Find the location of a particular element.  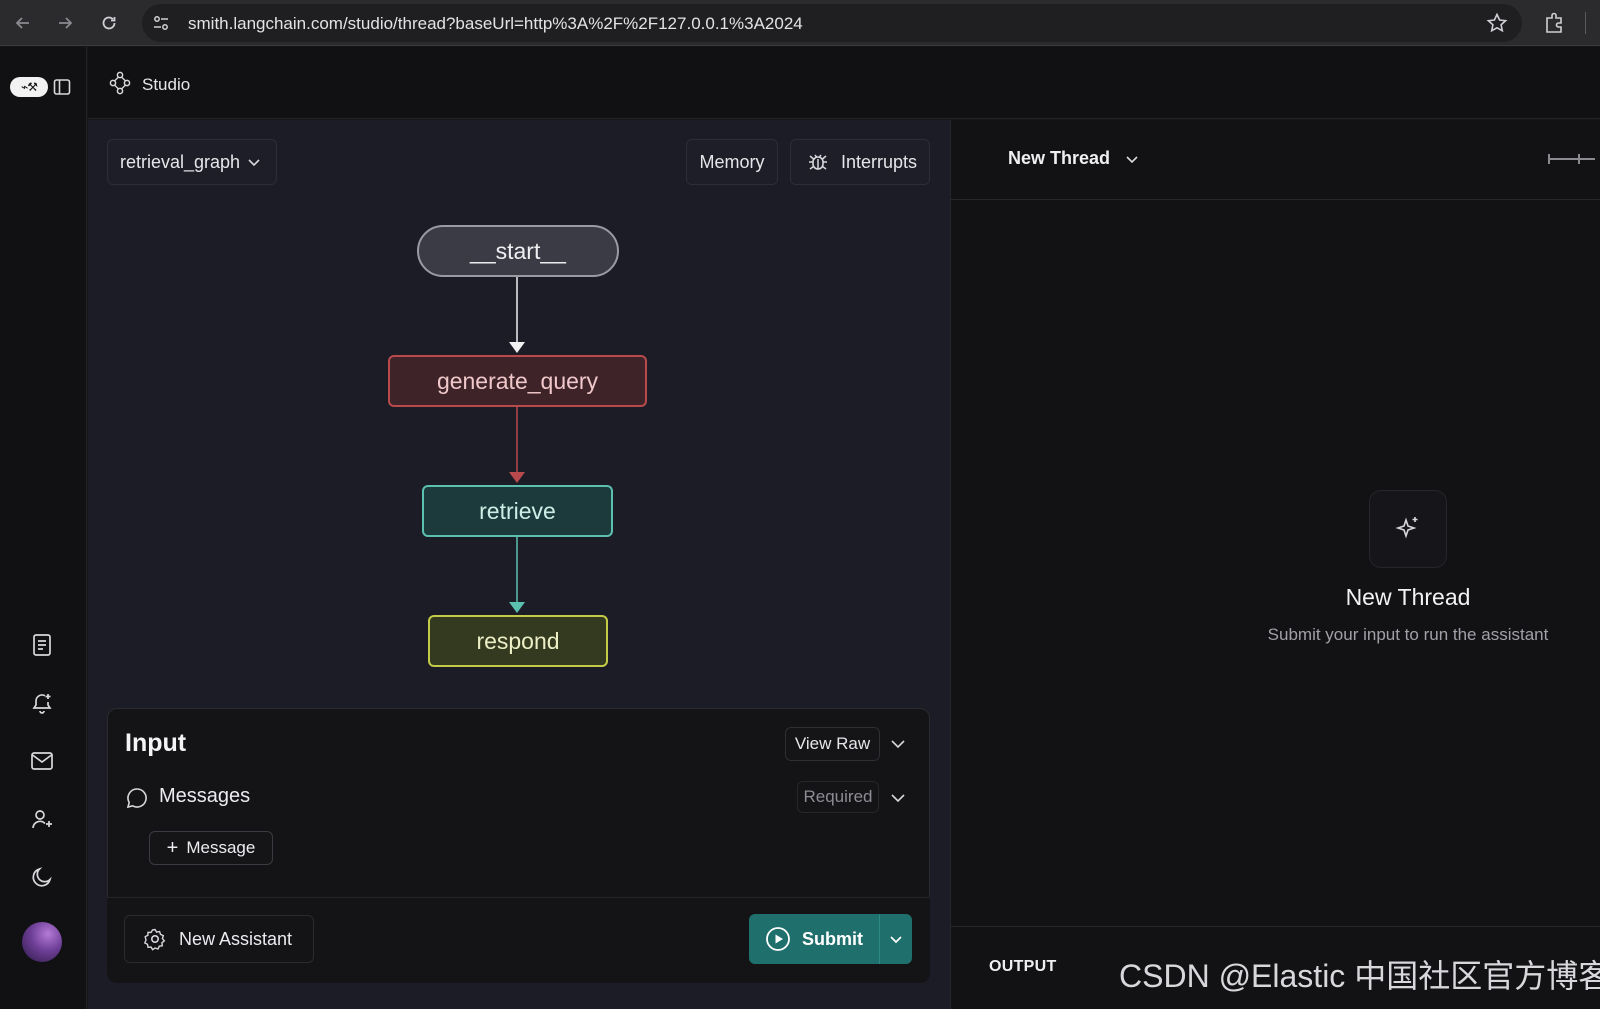

site-settings-icon is located at coordinates (161, 23).